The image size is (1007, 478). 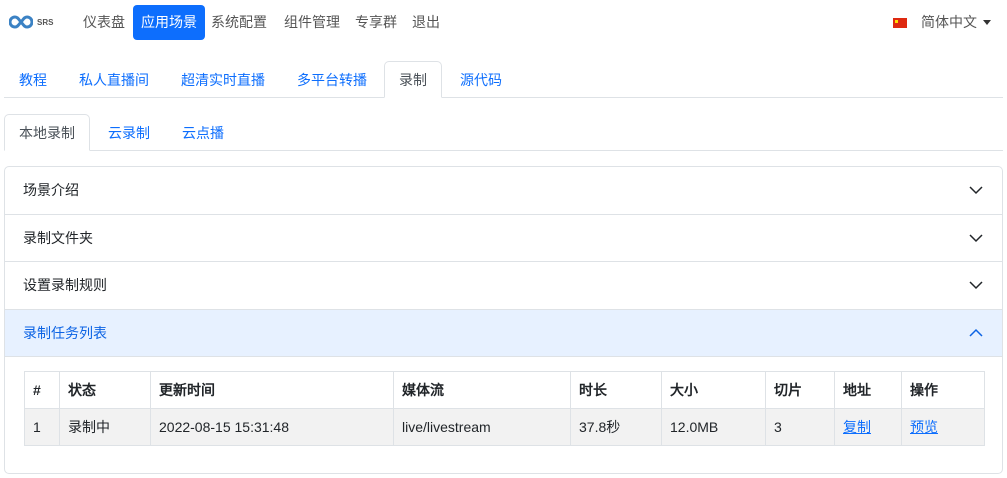 I want to click on col-updated: 更新时间, so click(x=272, y=390).